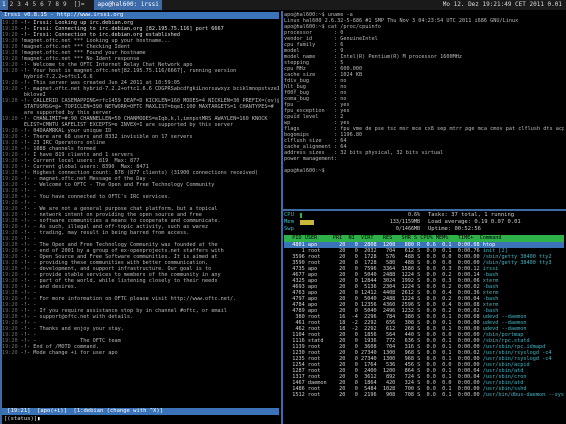 Image resolution: width=566 pixels, height=424 pixels. I want to click on layout-symbol: []=, so click(79, 5).